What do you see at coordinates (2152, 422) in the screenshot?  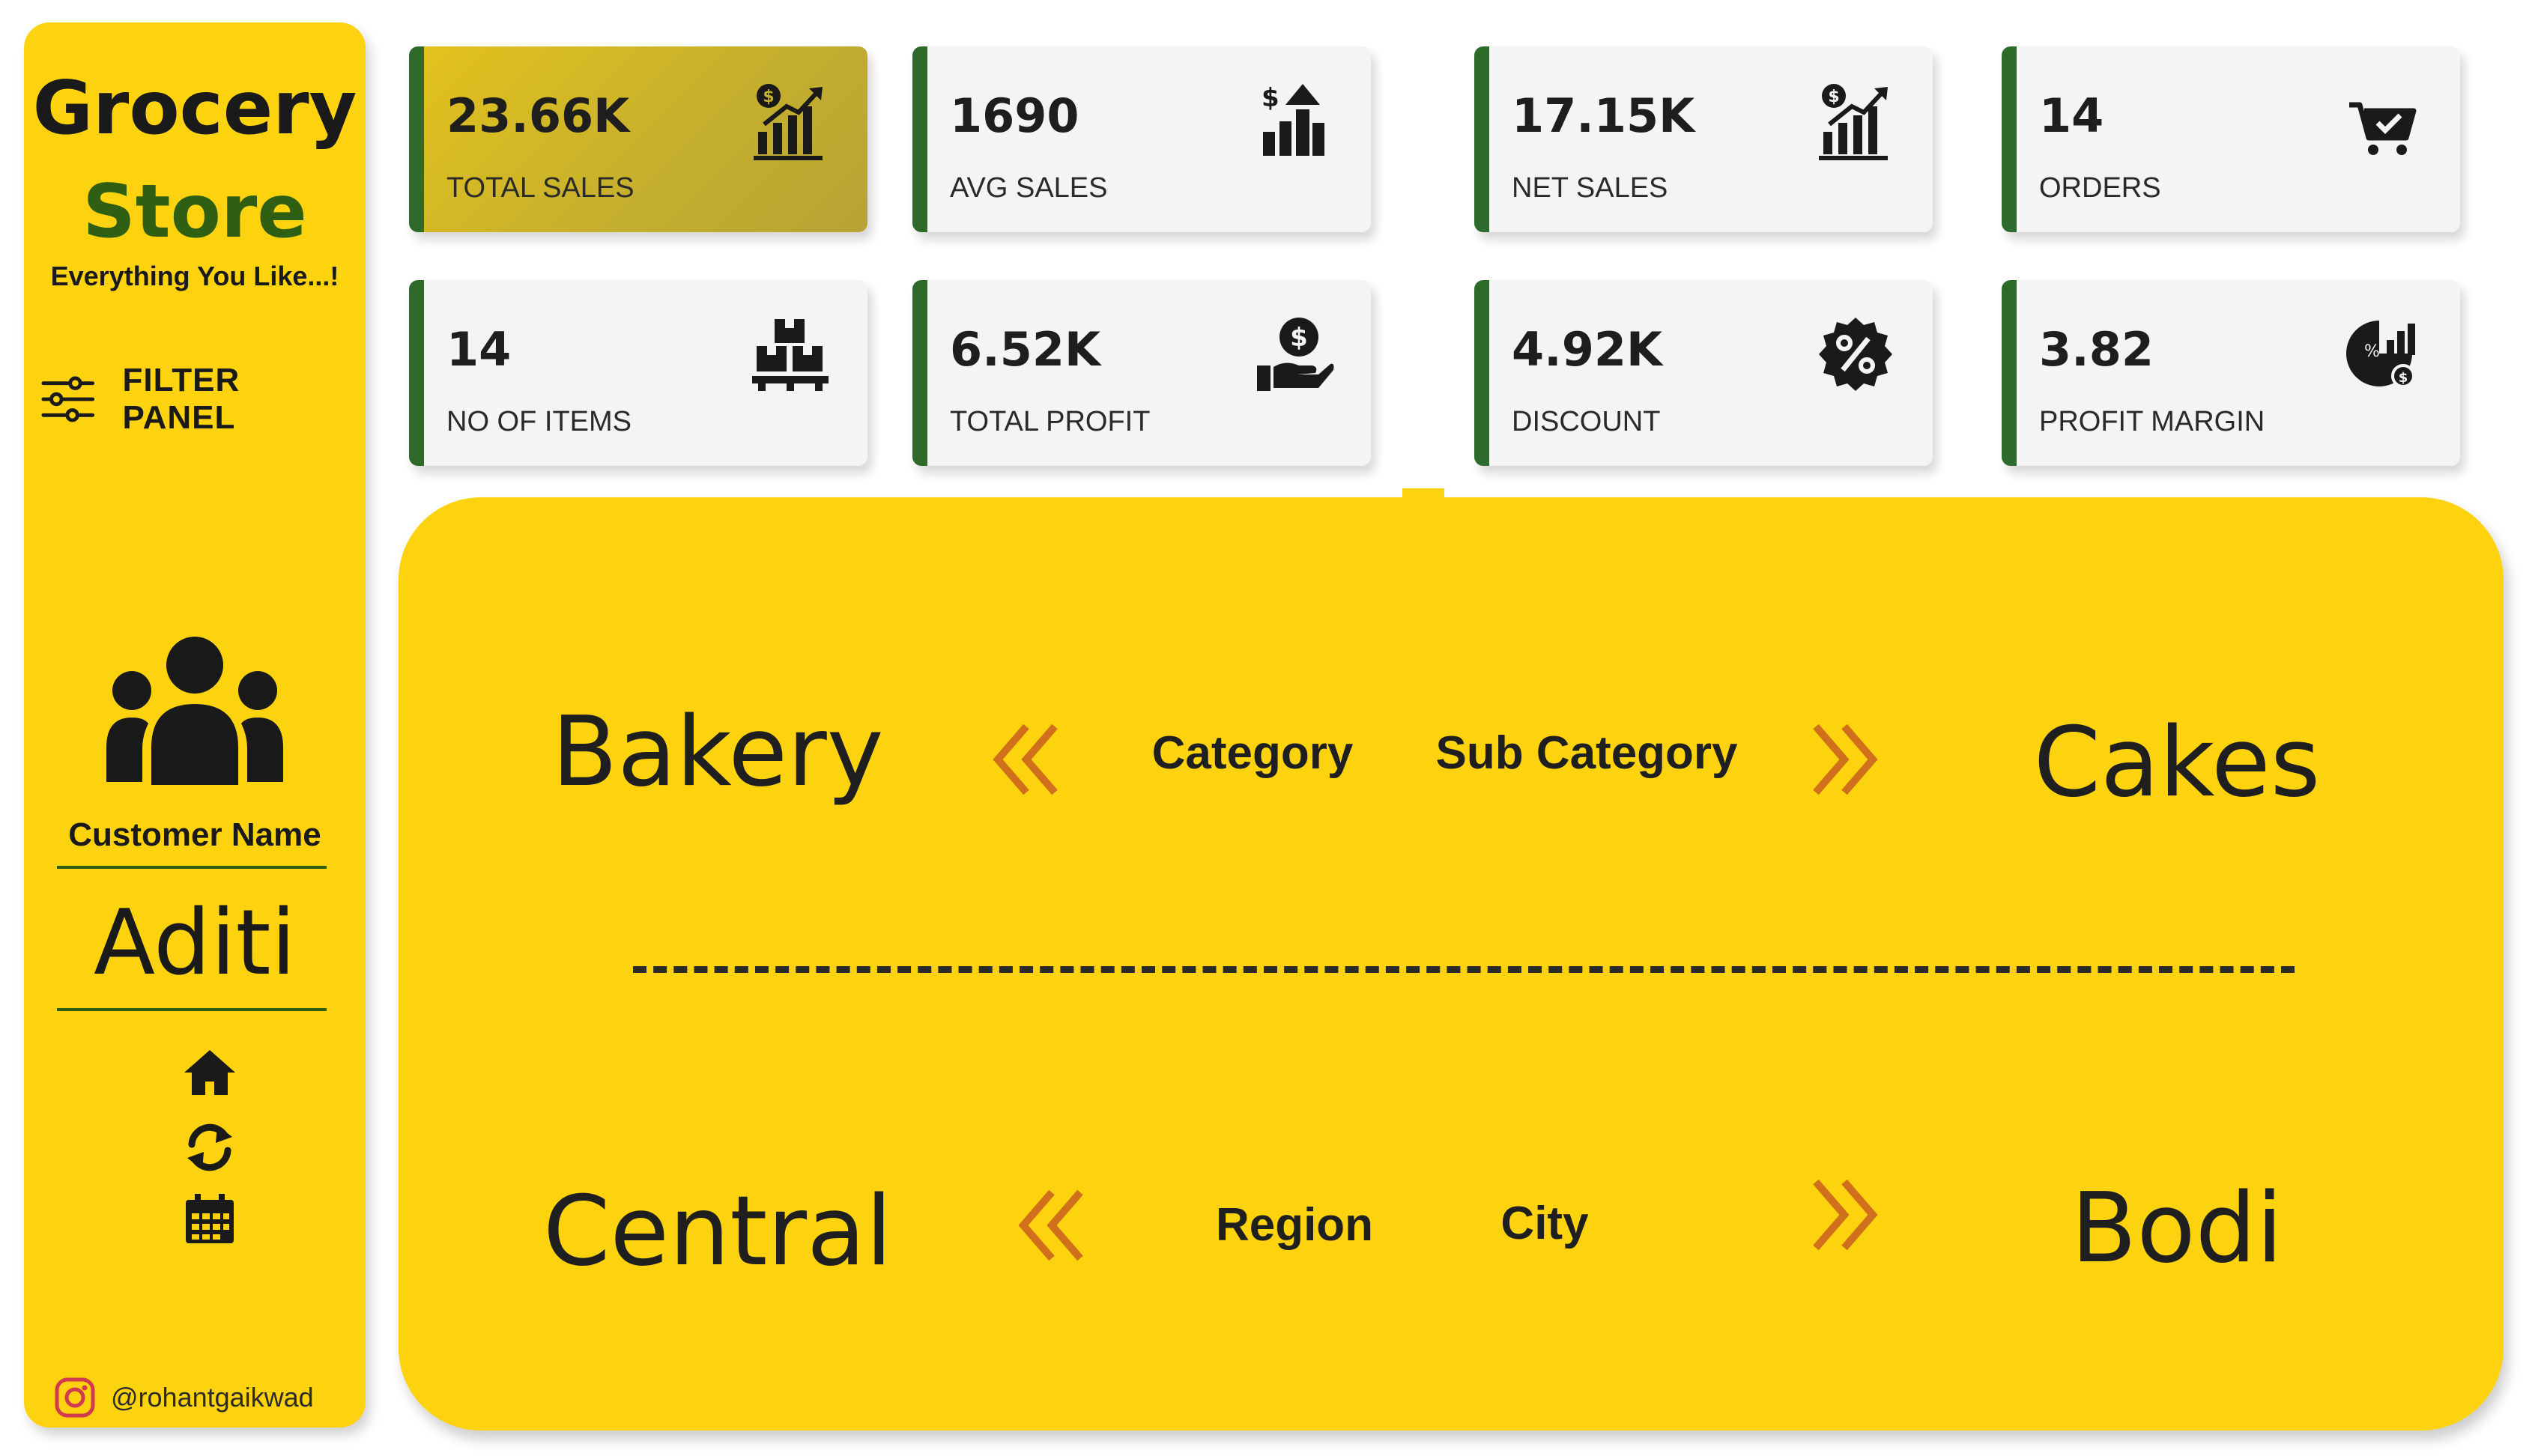 I see `kpi-label: PROFIT MARGIN` at bounding box center [2152, 422].